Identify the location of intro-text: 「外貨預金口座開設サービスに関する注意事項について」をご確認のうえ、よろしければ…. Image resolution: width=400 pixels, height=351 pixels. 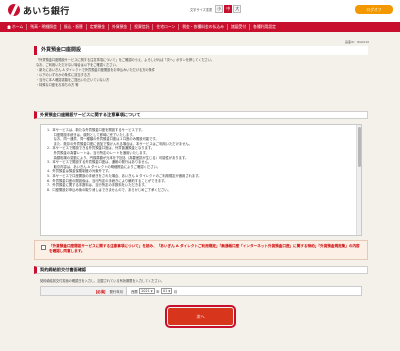
(201, 73).